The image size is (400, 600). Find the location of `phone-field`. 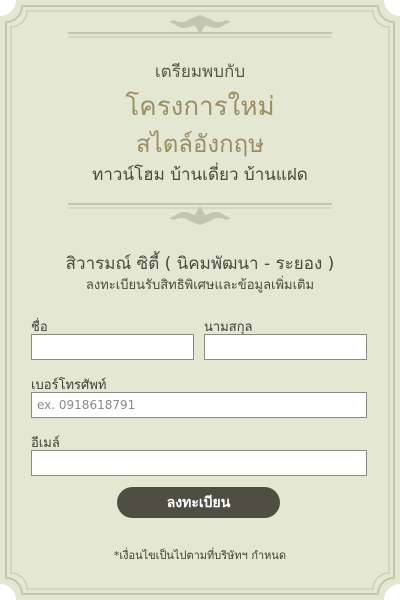

phone-field is located at coordinates (199, 405).